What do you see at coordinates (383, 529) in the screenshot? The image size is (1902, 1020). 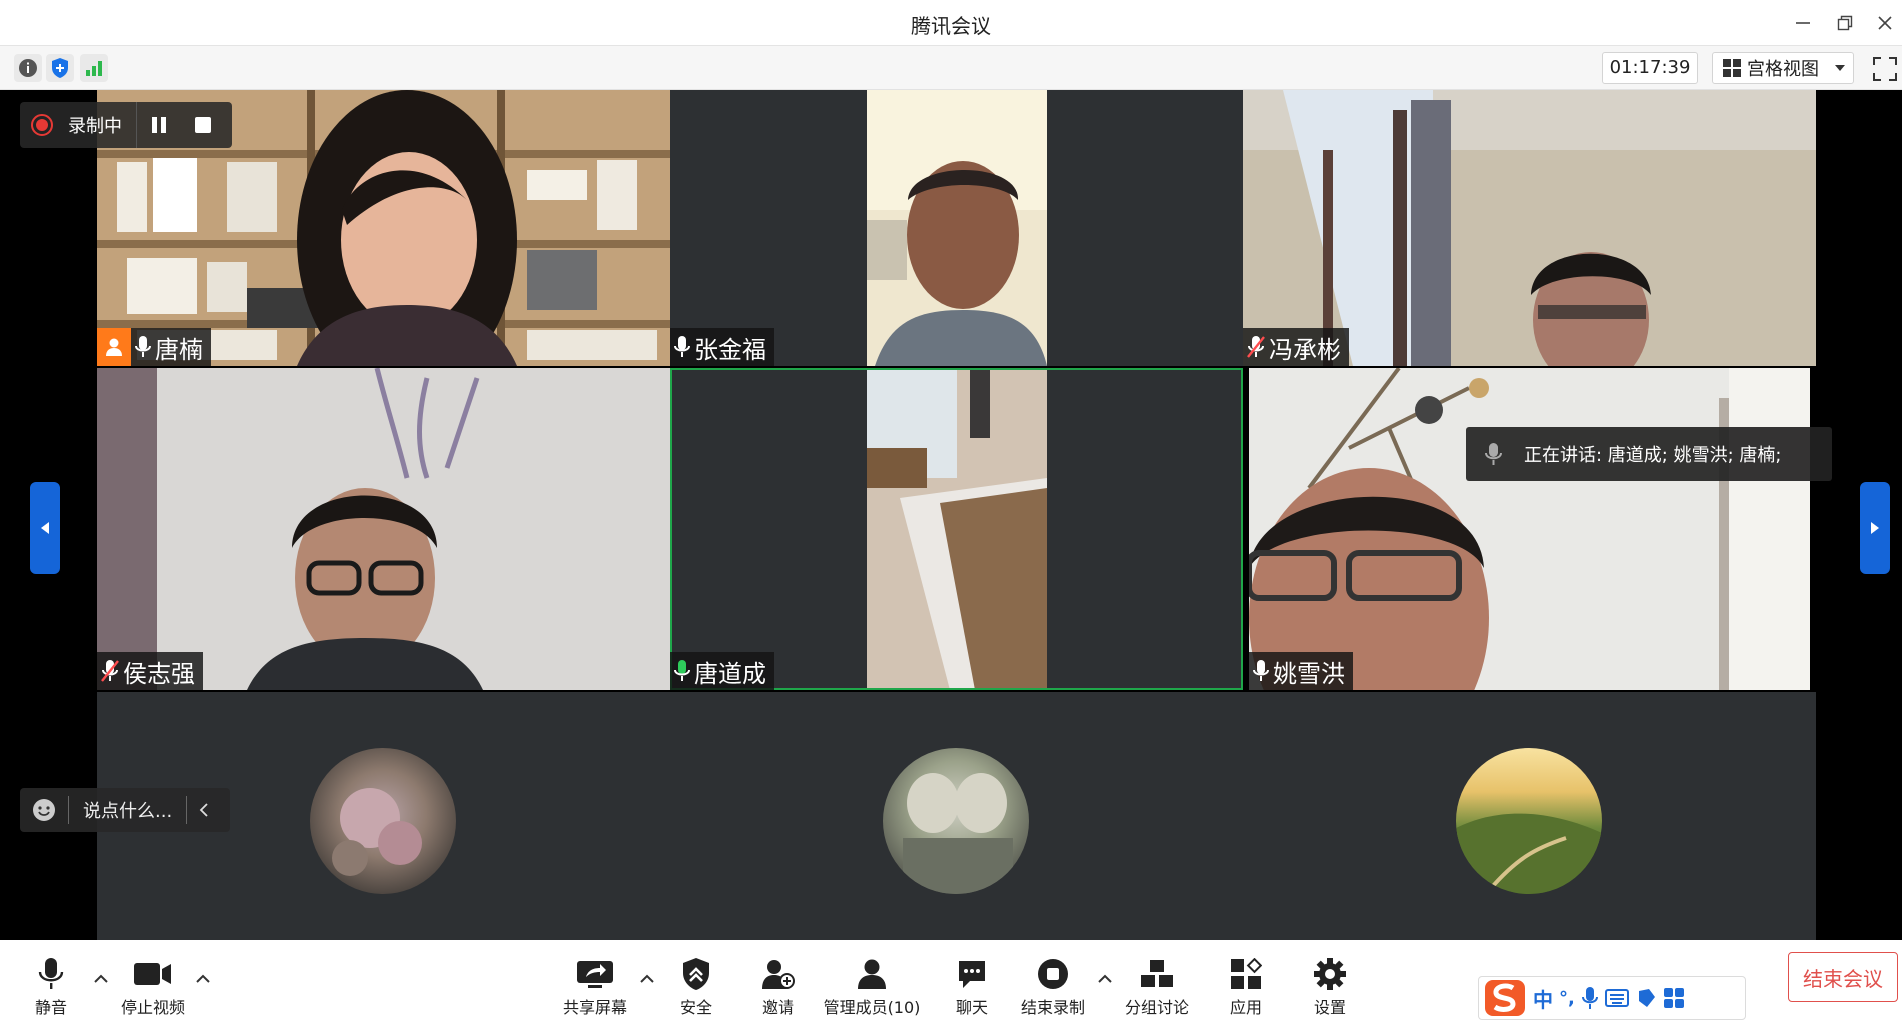 I see `participant-tile: 侯志强` at bounding box center [383, 529].